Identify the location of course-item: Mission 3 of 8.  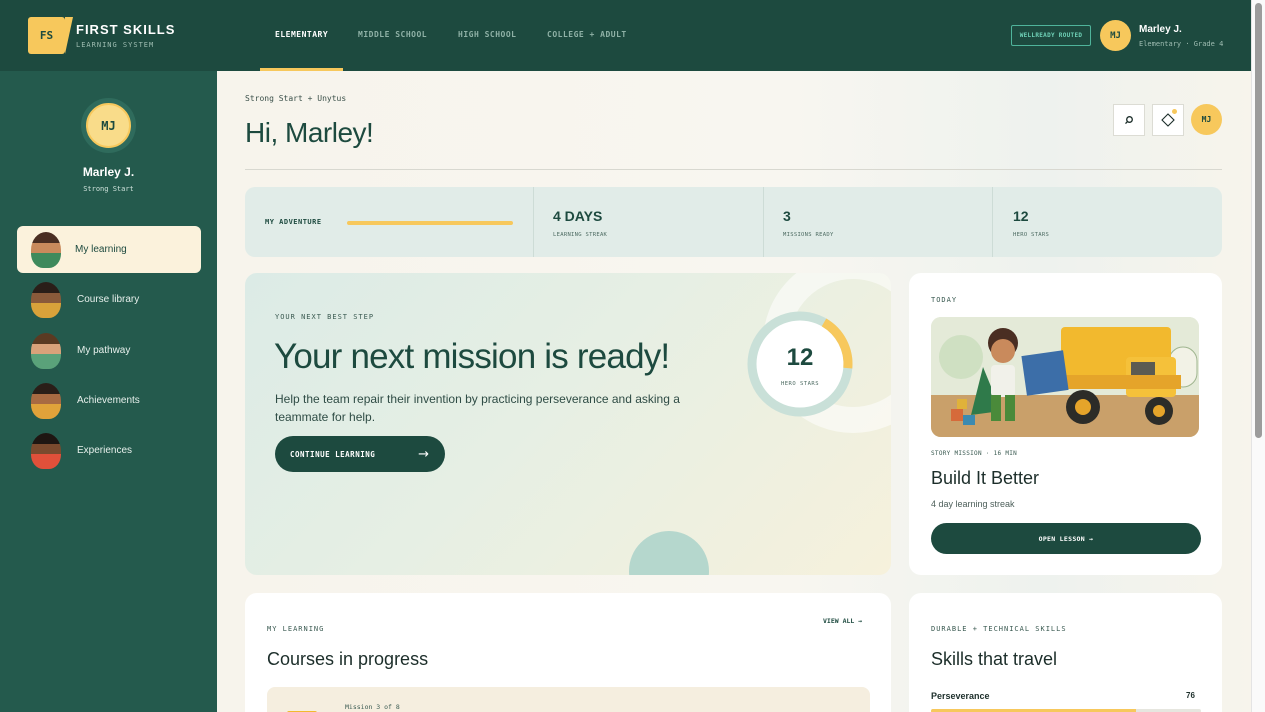
(568, 699).